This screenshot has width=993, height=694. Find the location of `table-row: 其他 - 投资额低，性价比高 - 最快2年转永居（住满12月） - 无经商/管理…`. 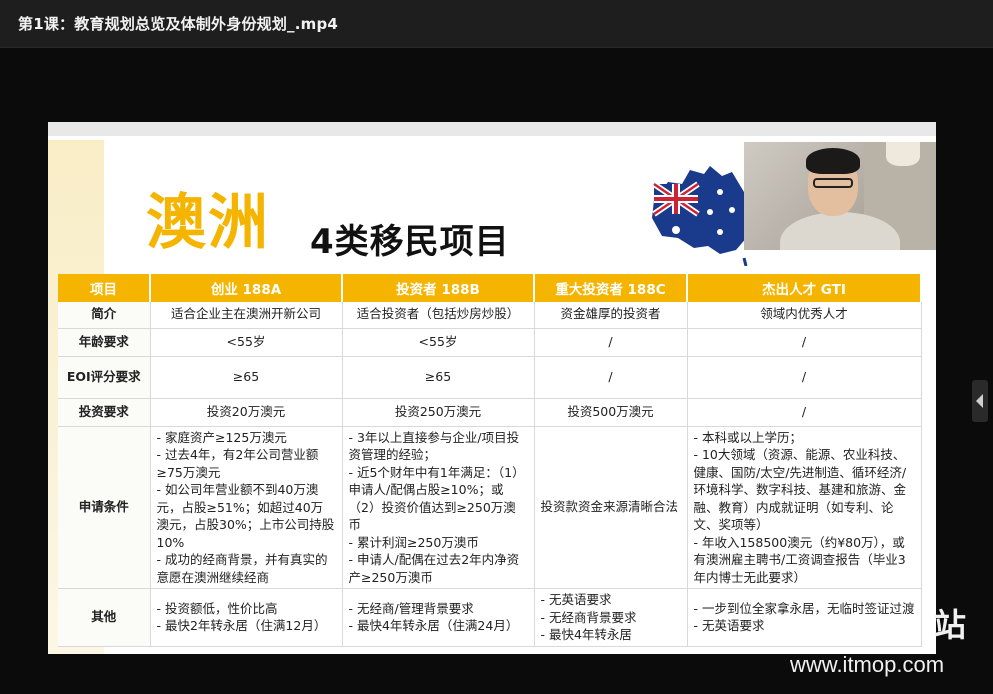

table-row: 其他 - 投资额低，性价比高 - 最快2年转永居（住满12月） - 无经商/管理… is located at coordinates (490, 617).